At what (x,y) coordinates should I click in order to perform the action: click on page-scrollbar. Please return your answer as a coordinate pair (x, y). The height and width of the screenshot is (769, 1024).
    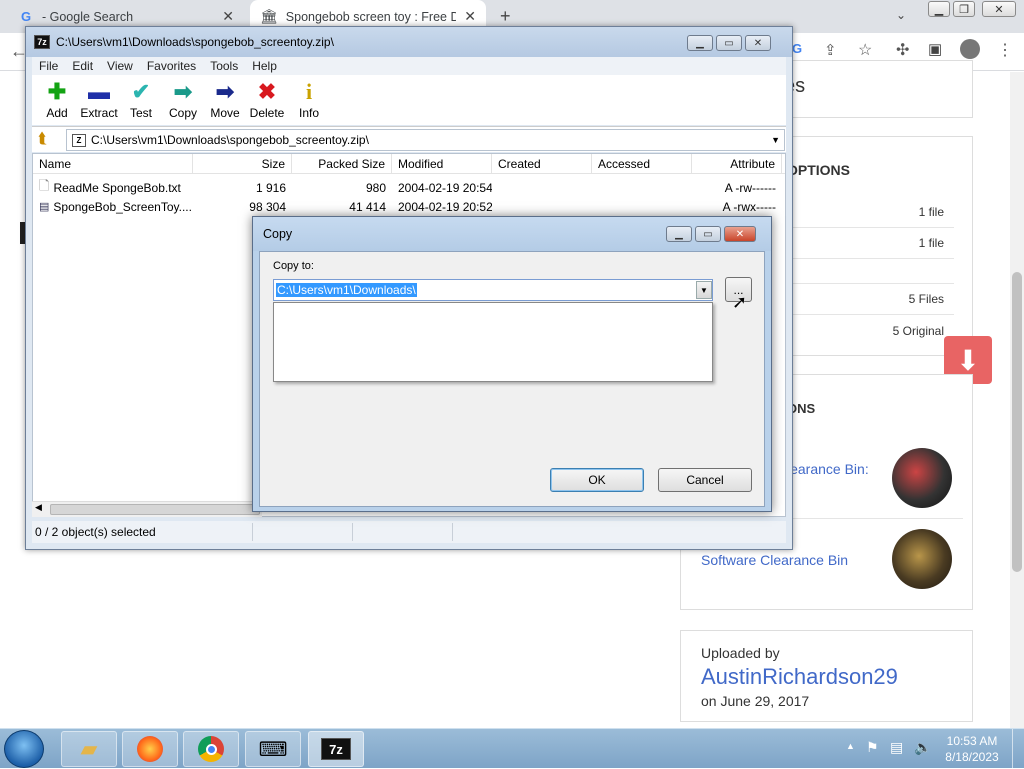
    Looking at the image, I should click on (1017, 400).